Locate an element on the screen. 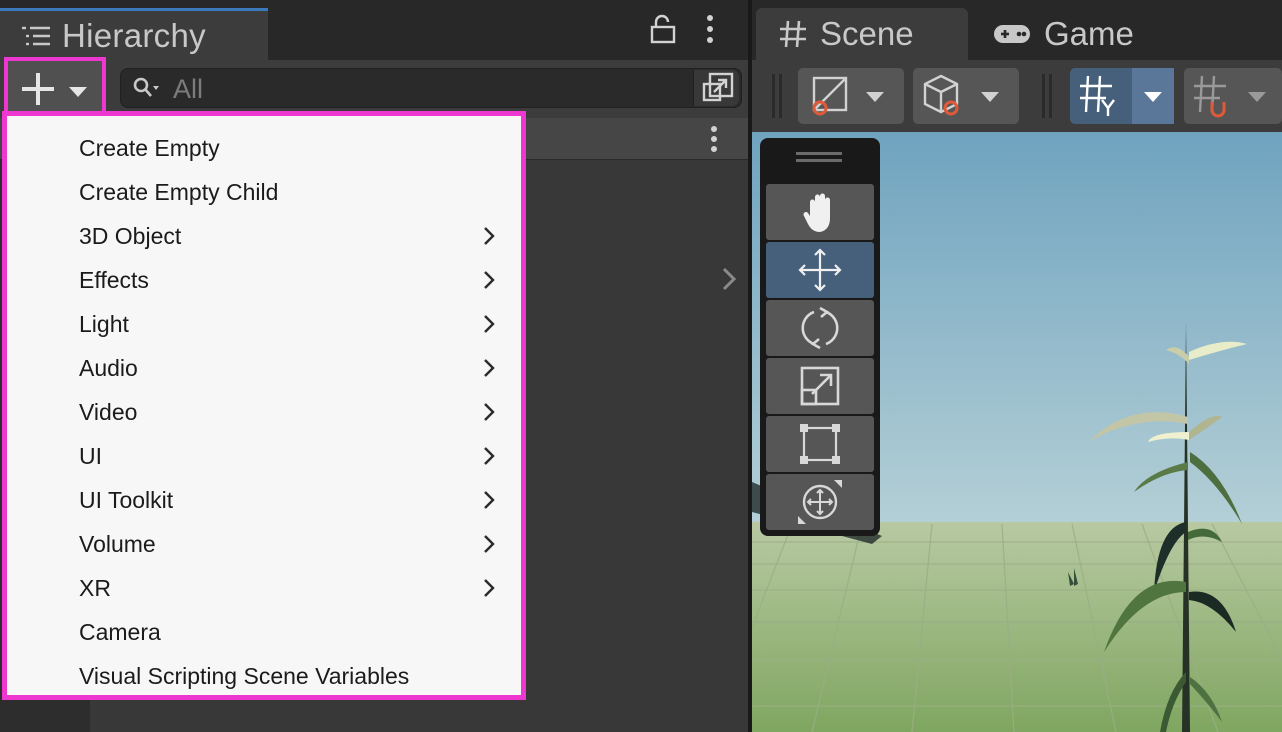 The width and height of the screenshot is (1282, 732). menu-item-xr: XR is located at coordinates (264, 588).